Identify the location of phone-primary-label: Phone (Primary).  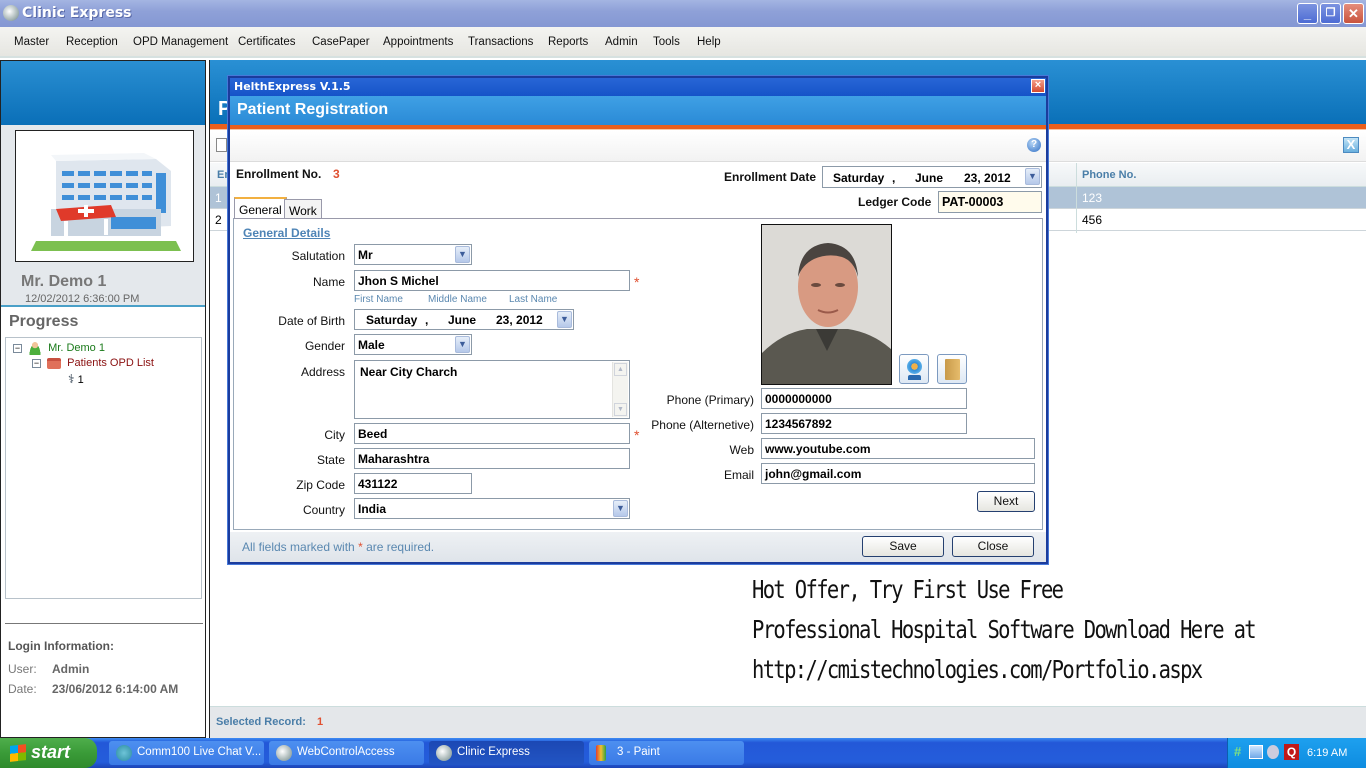
(710, 400).